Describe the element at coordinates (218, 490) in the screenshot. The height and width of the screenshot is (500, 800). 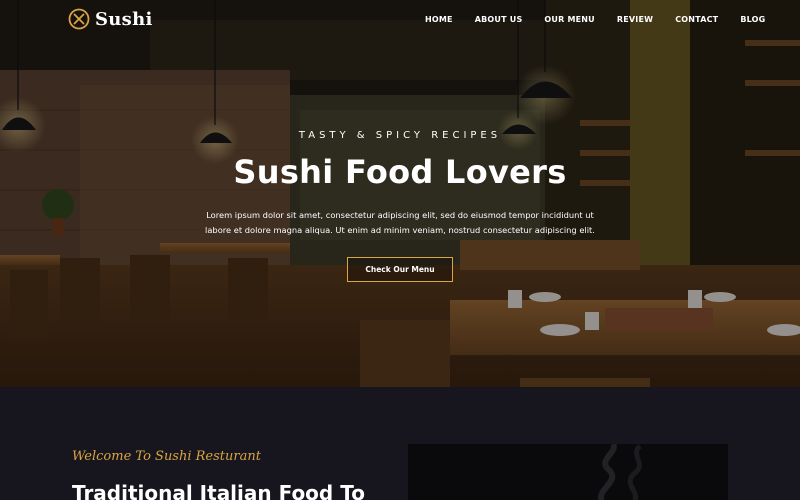
I see `about-heading: Traditional Italian Food To` at that location.